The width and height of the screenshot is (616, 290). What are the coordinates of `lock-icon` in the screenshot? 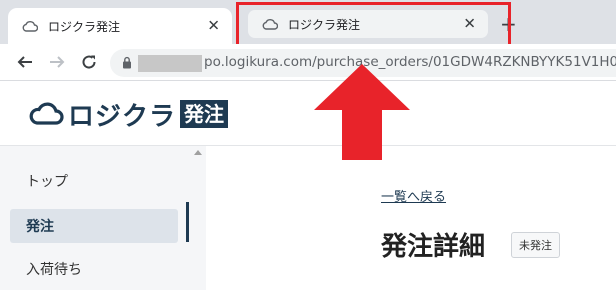 It's located at (127, 64).